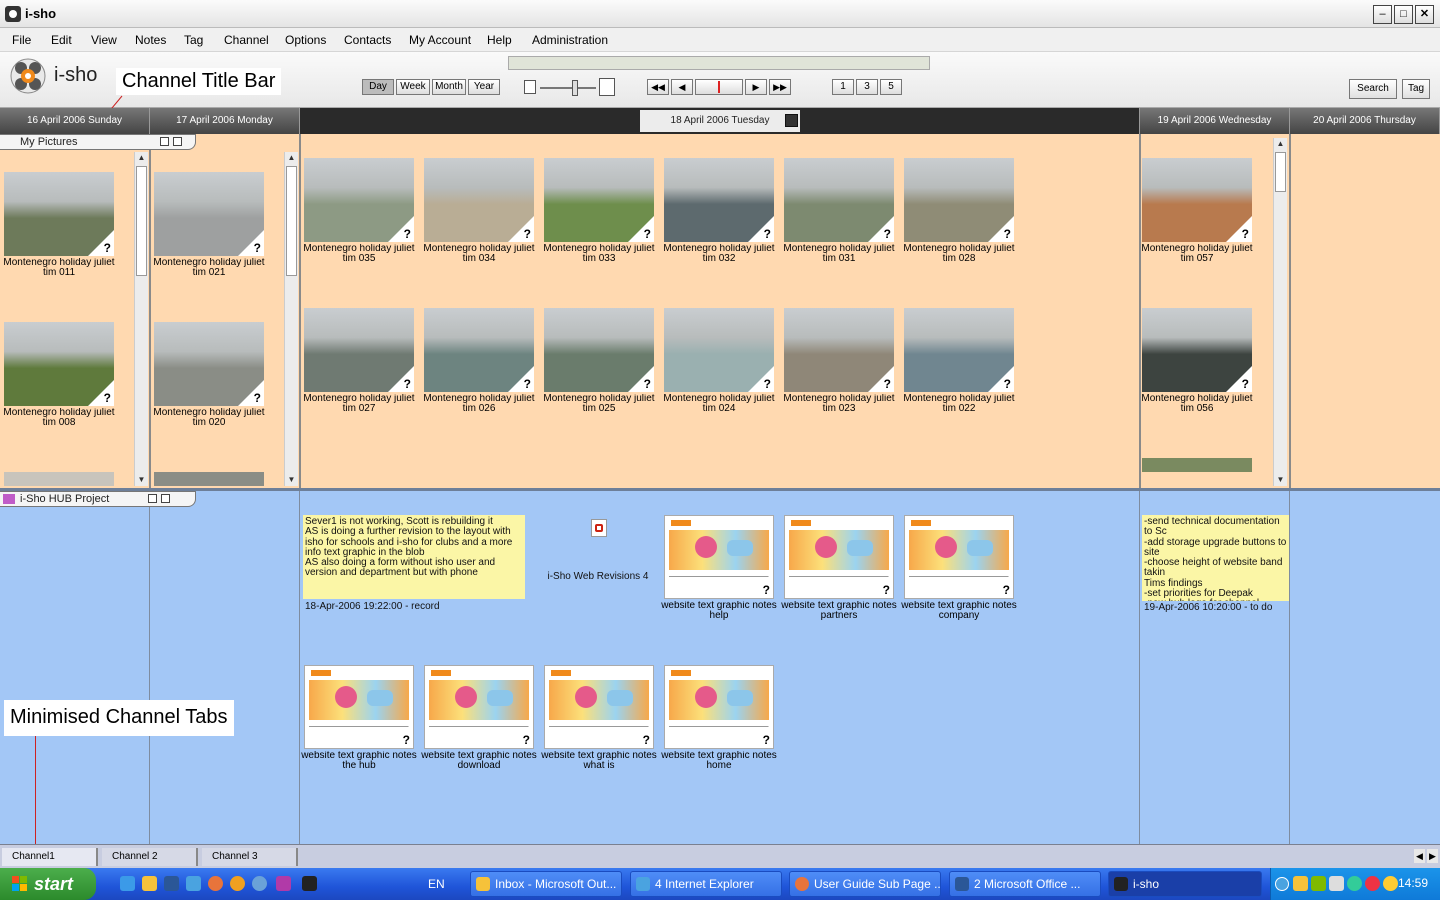 Image resolution: width=1440 pixels, height=900 pixels. What do you see at coordinates (309, 883) in the screenshot?
I see `isho-quicklaunch-icon` at bounding box center [309, 883].